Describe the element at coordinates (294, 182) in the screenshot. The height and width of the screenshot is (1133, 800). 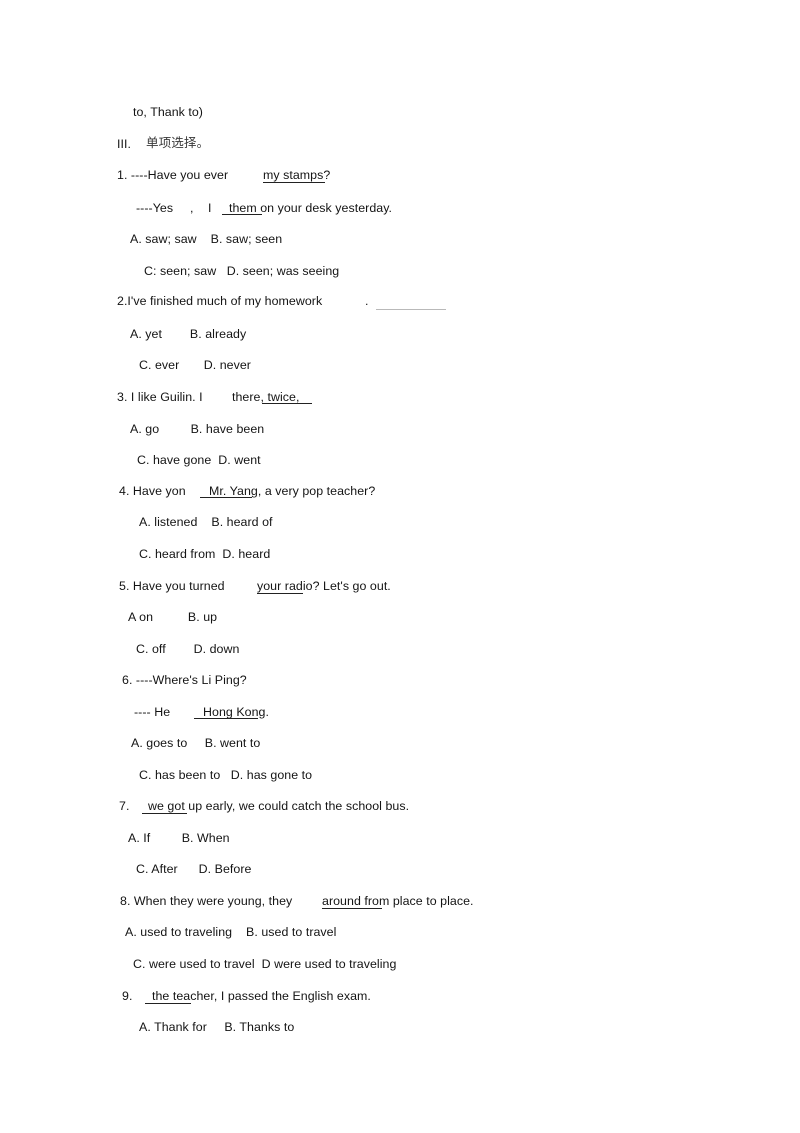
I see `question-1-blank-underline` at that location.